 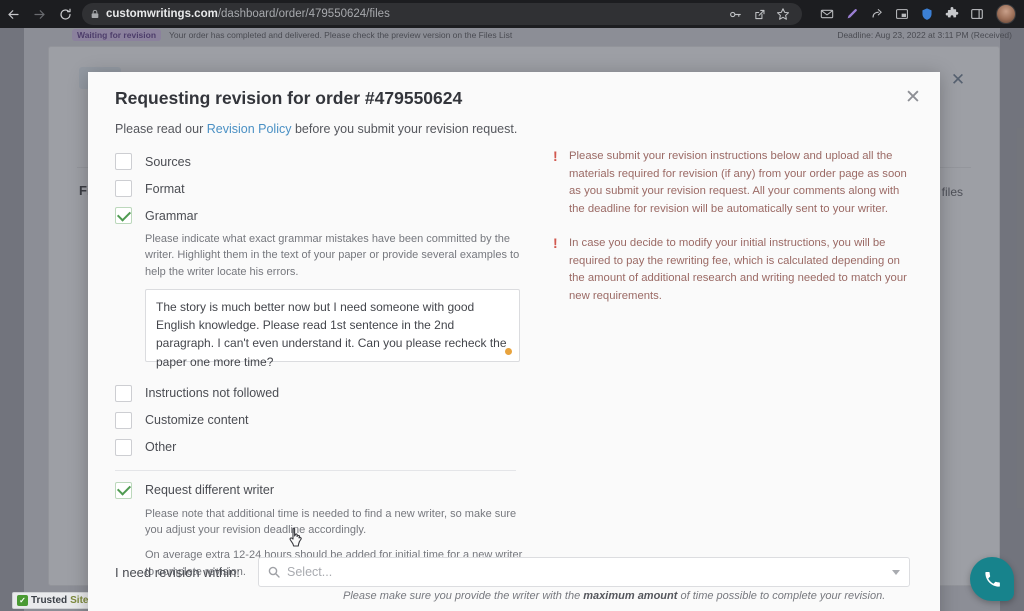 I want to click on bookmark-star-icon, so click(x=783, y=14).